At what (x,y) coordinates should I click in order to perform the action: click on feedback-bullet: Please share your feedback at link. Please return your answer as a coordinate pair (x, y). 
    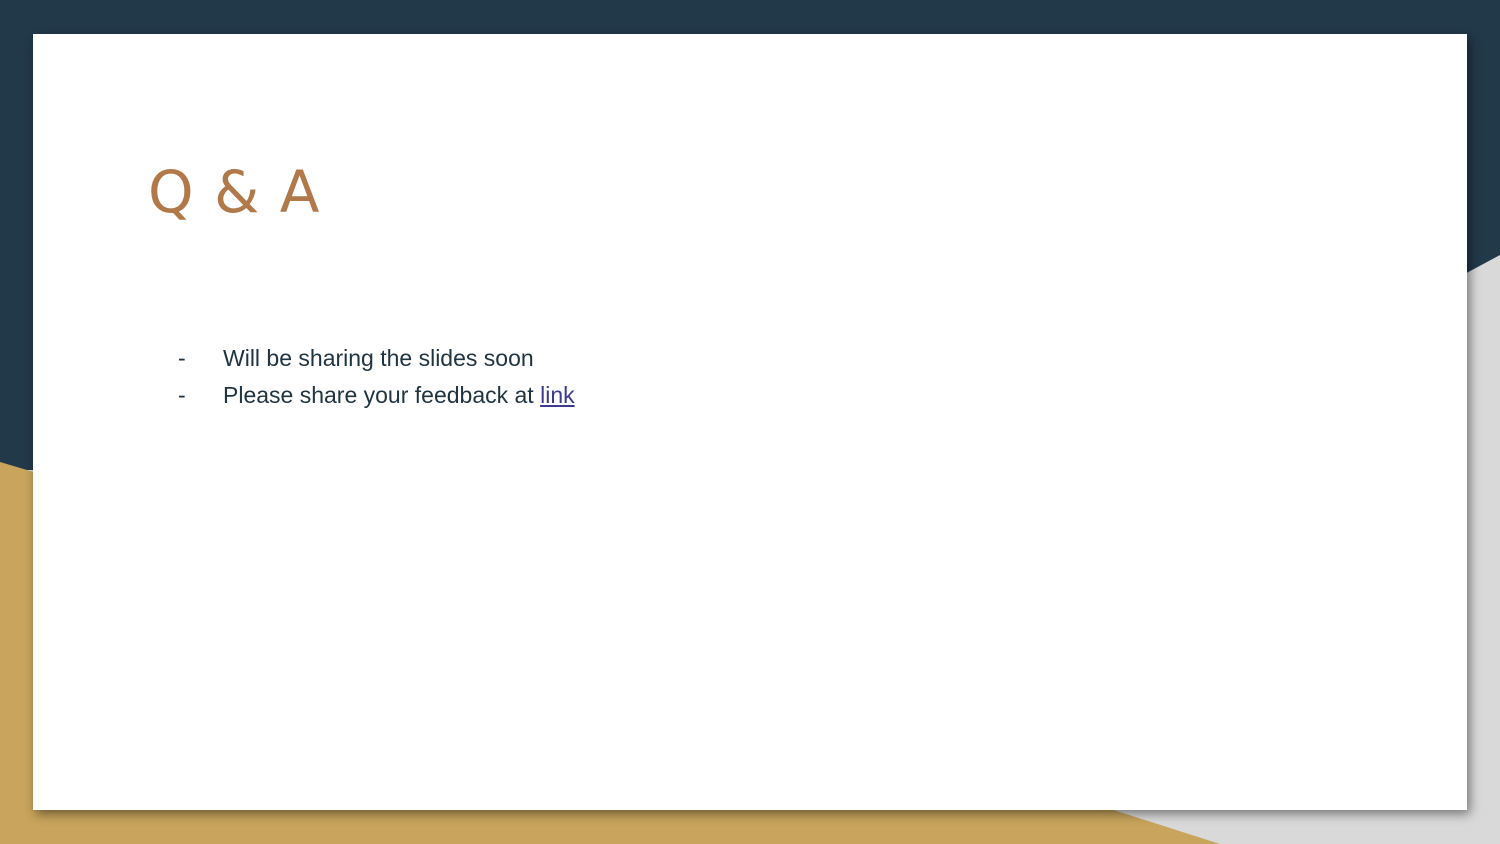
    Looking at the image, I should click on (399, 395).